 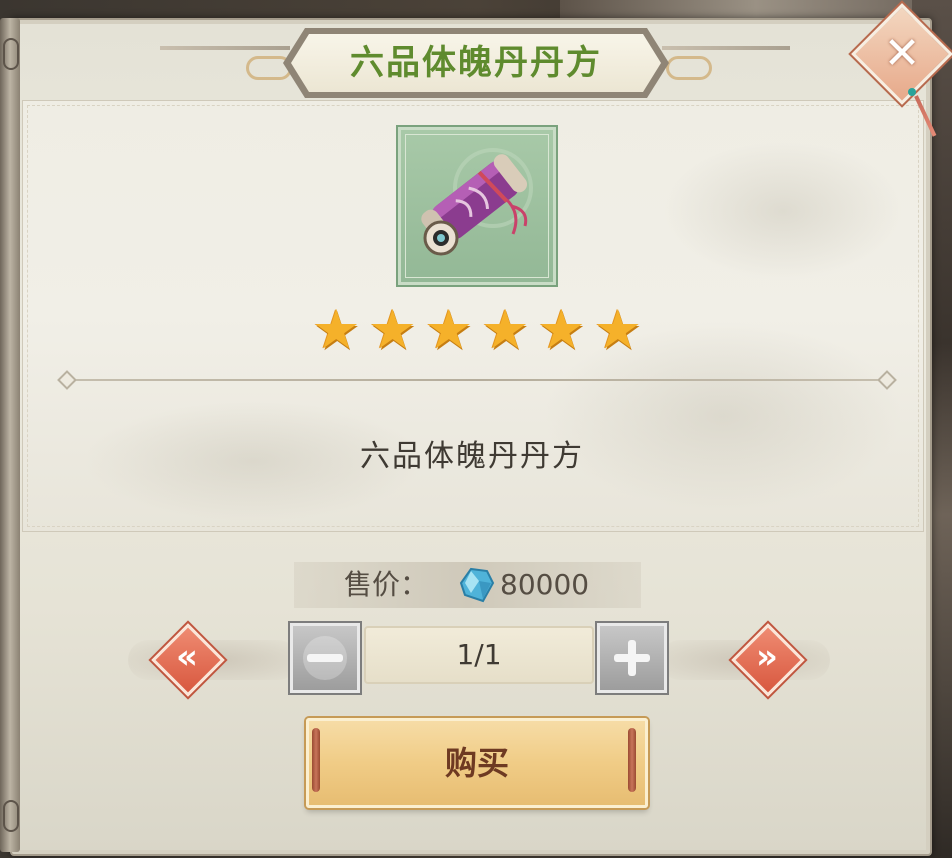 I want to click on chevron-left-icon: «, so click(x=187, y=657).